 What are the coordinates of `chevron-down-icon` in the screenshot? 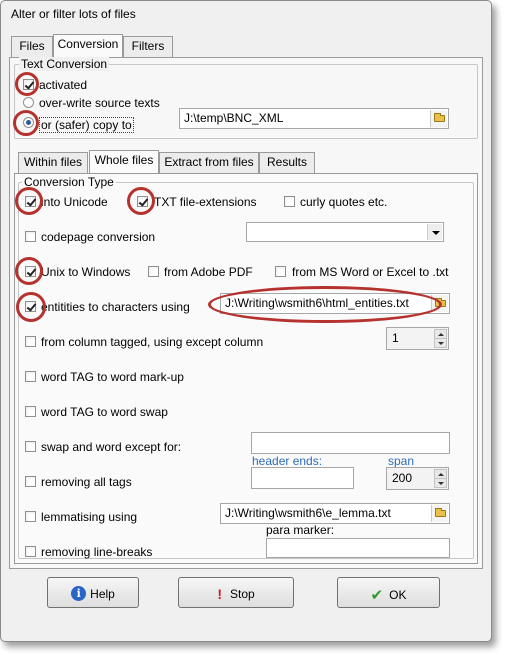 It's located at (434, 232).